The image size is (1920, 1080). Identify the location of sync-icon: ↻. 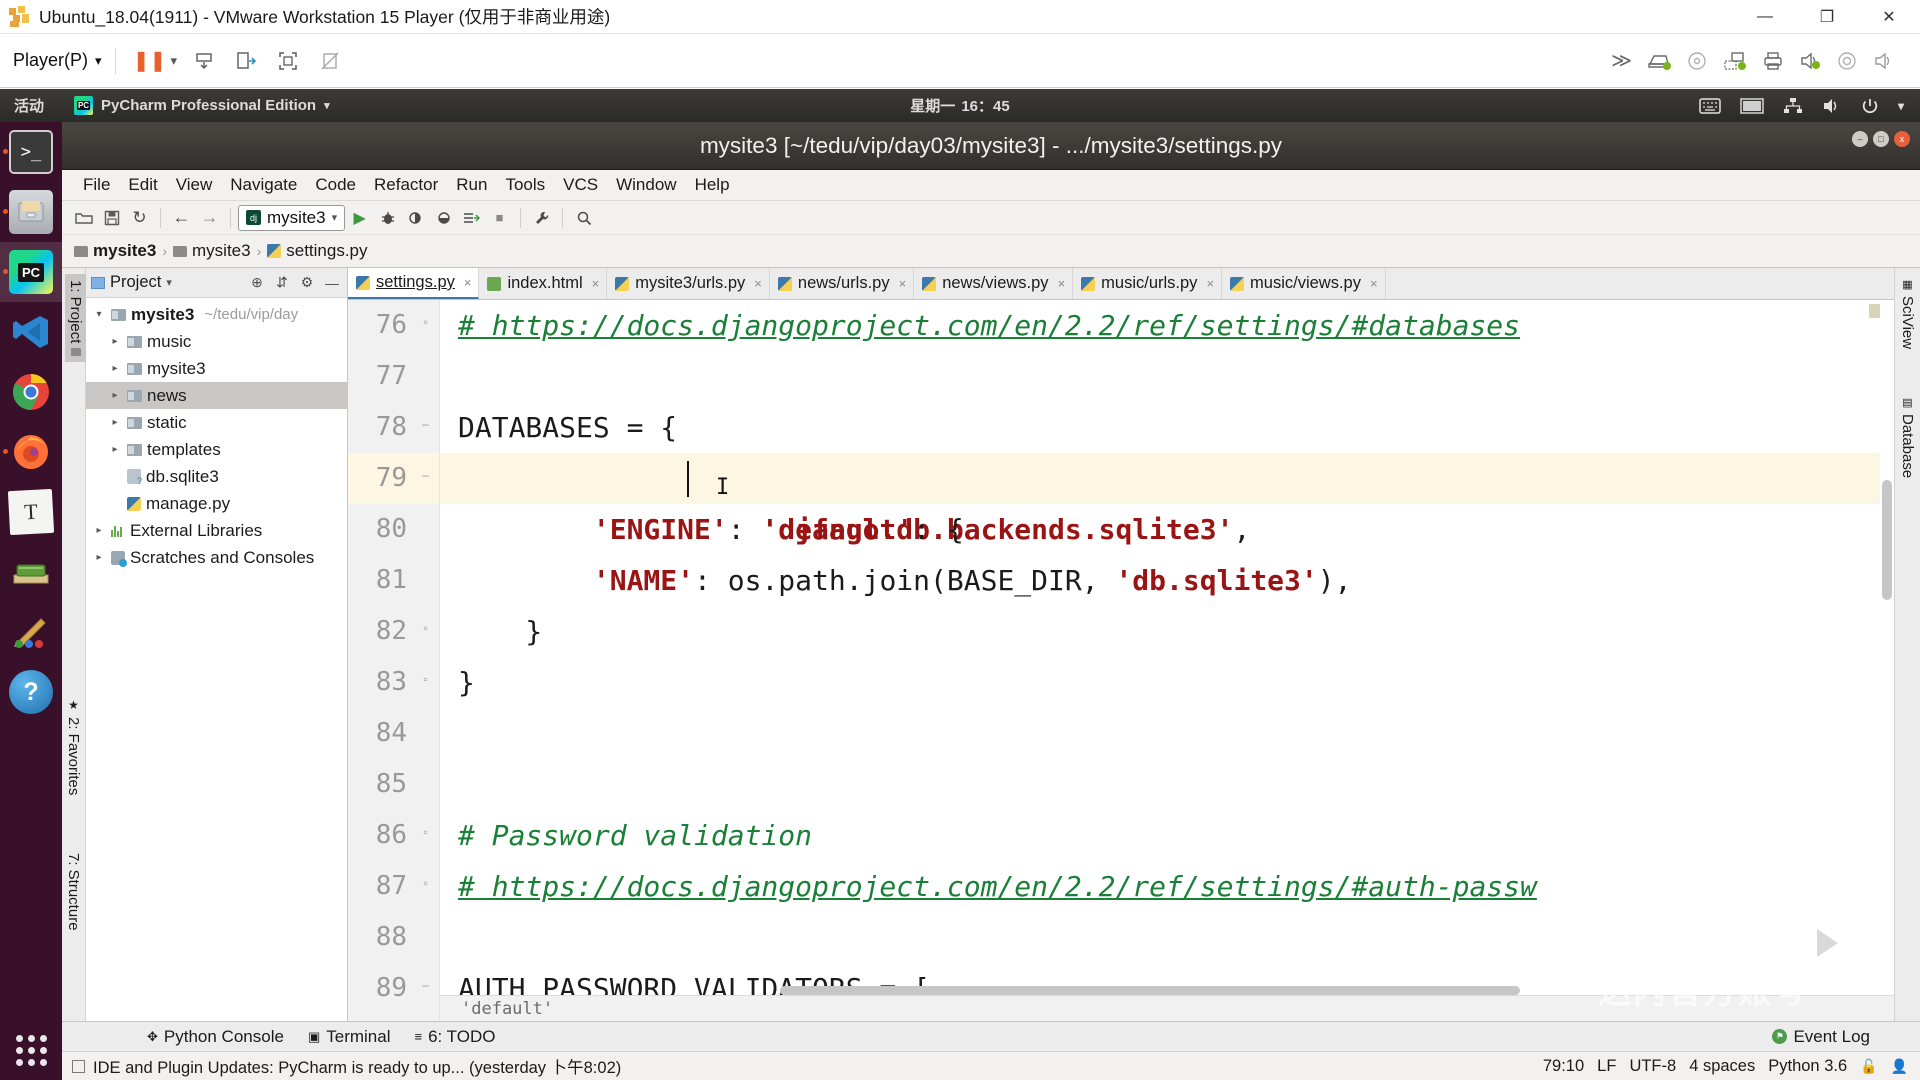
(139, 218).